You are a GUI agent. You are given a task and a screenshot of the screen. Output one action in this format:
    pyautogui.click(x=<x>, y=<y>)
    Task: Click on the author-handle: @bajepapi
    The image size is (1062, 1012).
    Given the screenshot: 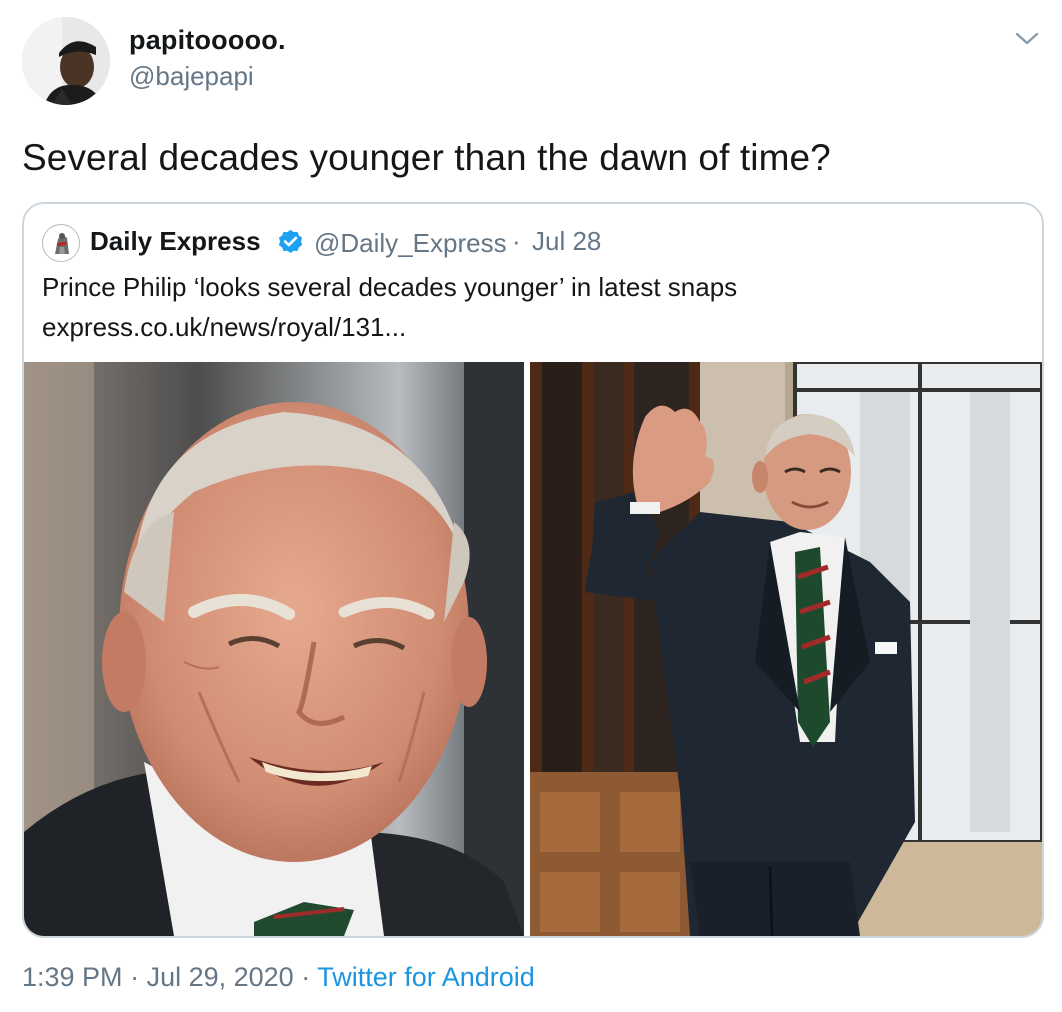 What is the action you would take?
    pyautogui.click(x=191, y=76)
    